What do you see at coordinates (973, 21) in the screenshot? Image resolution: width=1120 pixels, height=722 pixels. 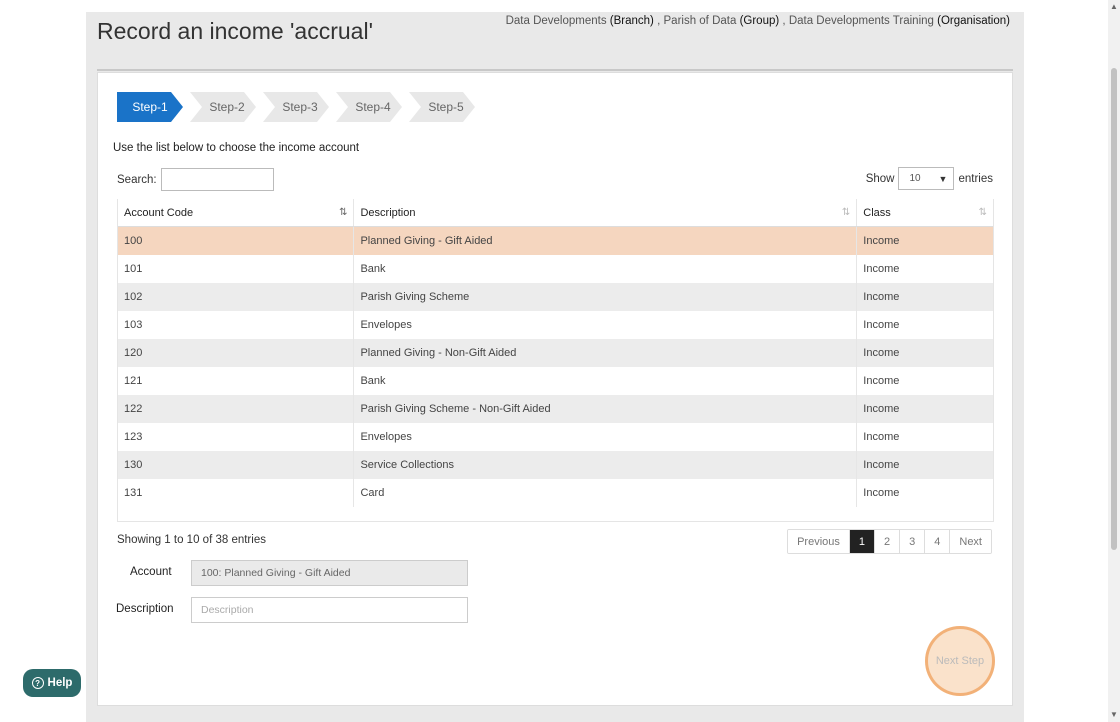 I see `organisation-type: (Organisation)` at bounding box center [973, 21].